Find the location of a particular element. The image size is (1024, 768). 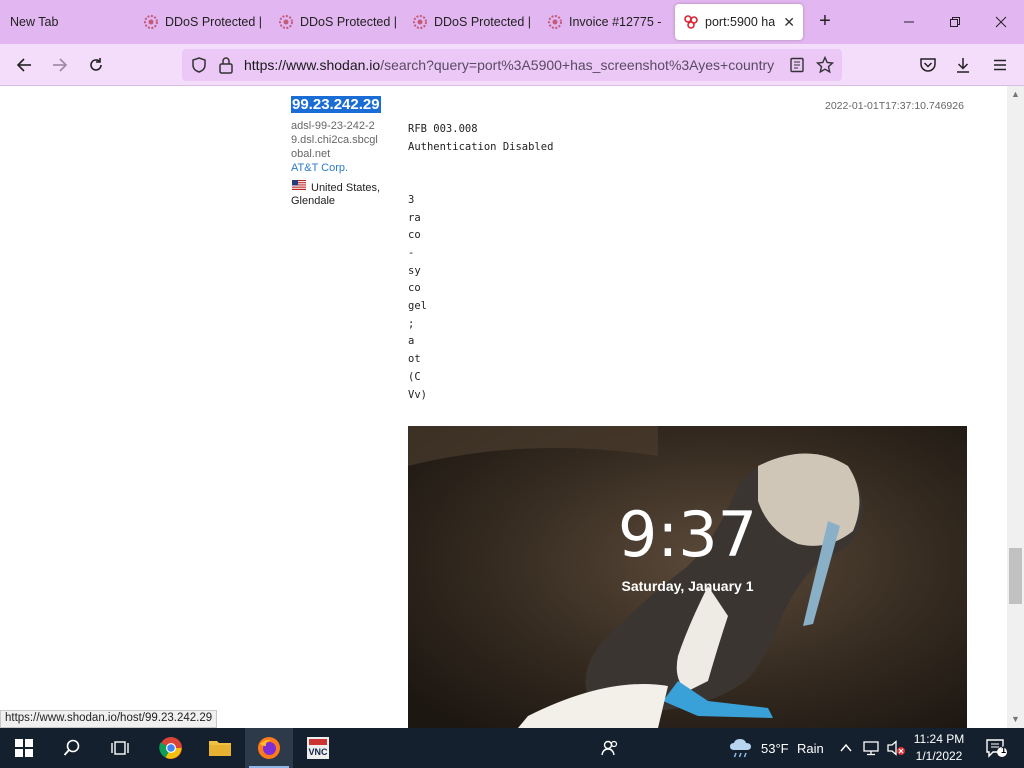

new-tab-button: + is located at coordinates (825, 22).